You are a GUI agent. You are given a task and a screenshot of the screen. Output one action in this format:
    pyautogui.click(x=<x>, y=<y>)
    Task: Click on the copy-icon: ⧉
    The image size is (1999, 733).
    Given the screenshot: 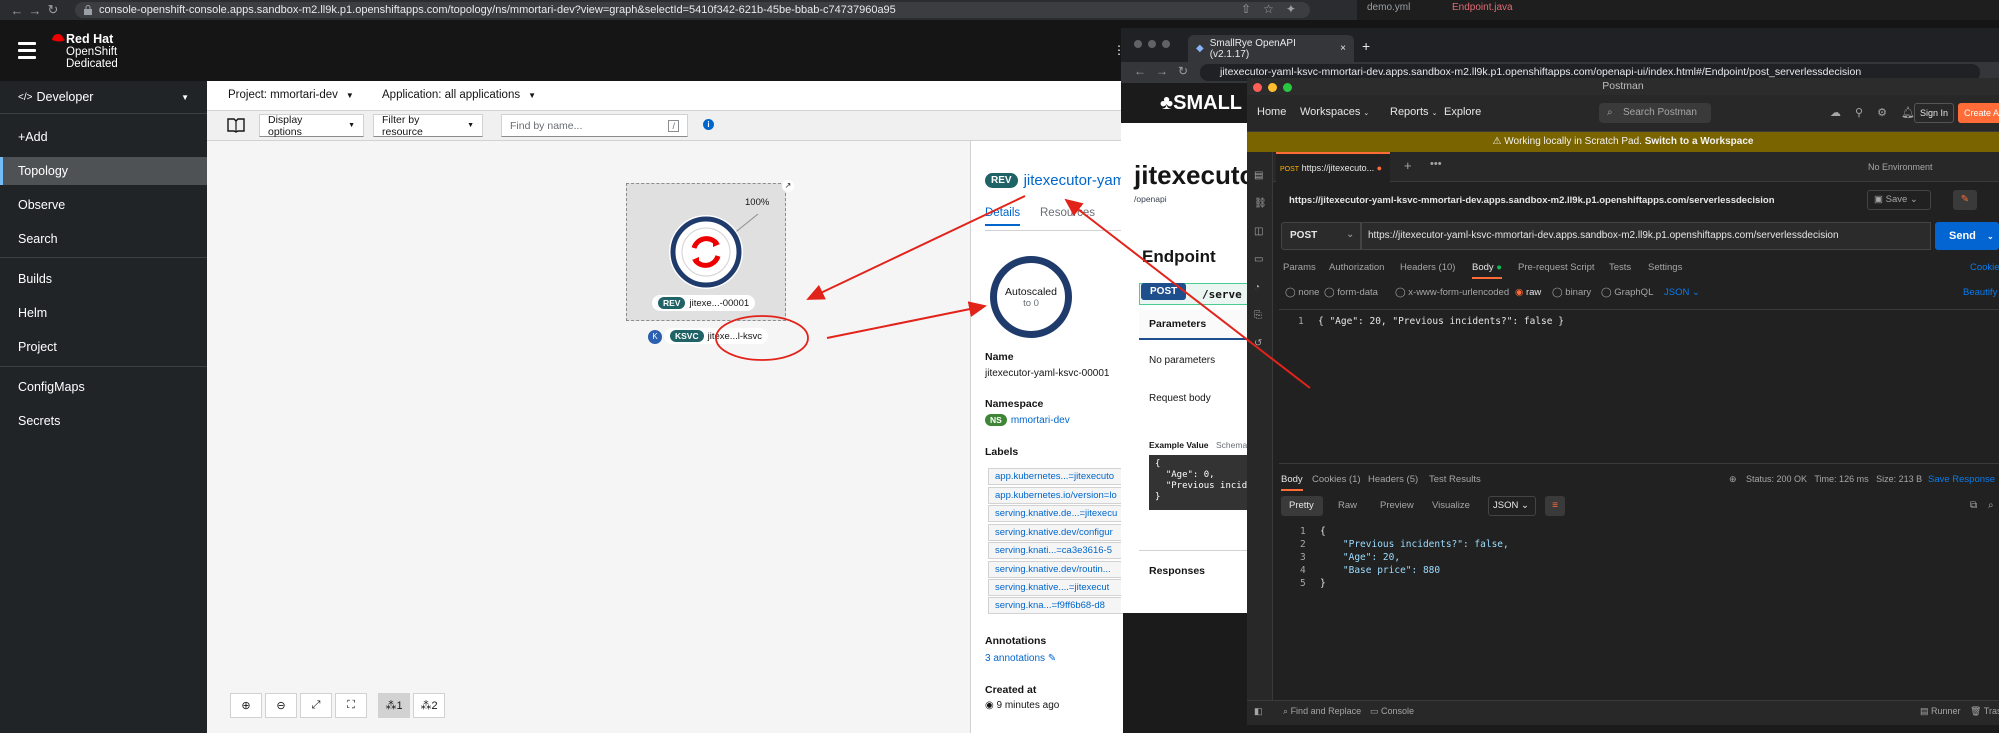 What is the action you would take?
    pyautogui.click(x=1973, y=505)
    